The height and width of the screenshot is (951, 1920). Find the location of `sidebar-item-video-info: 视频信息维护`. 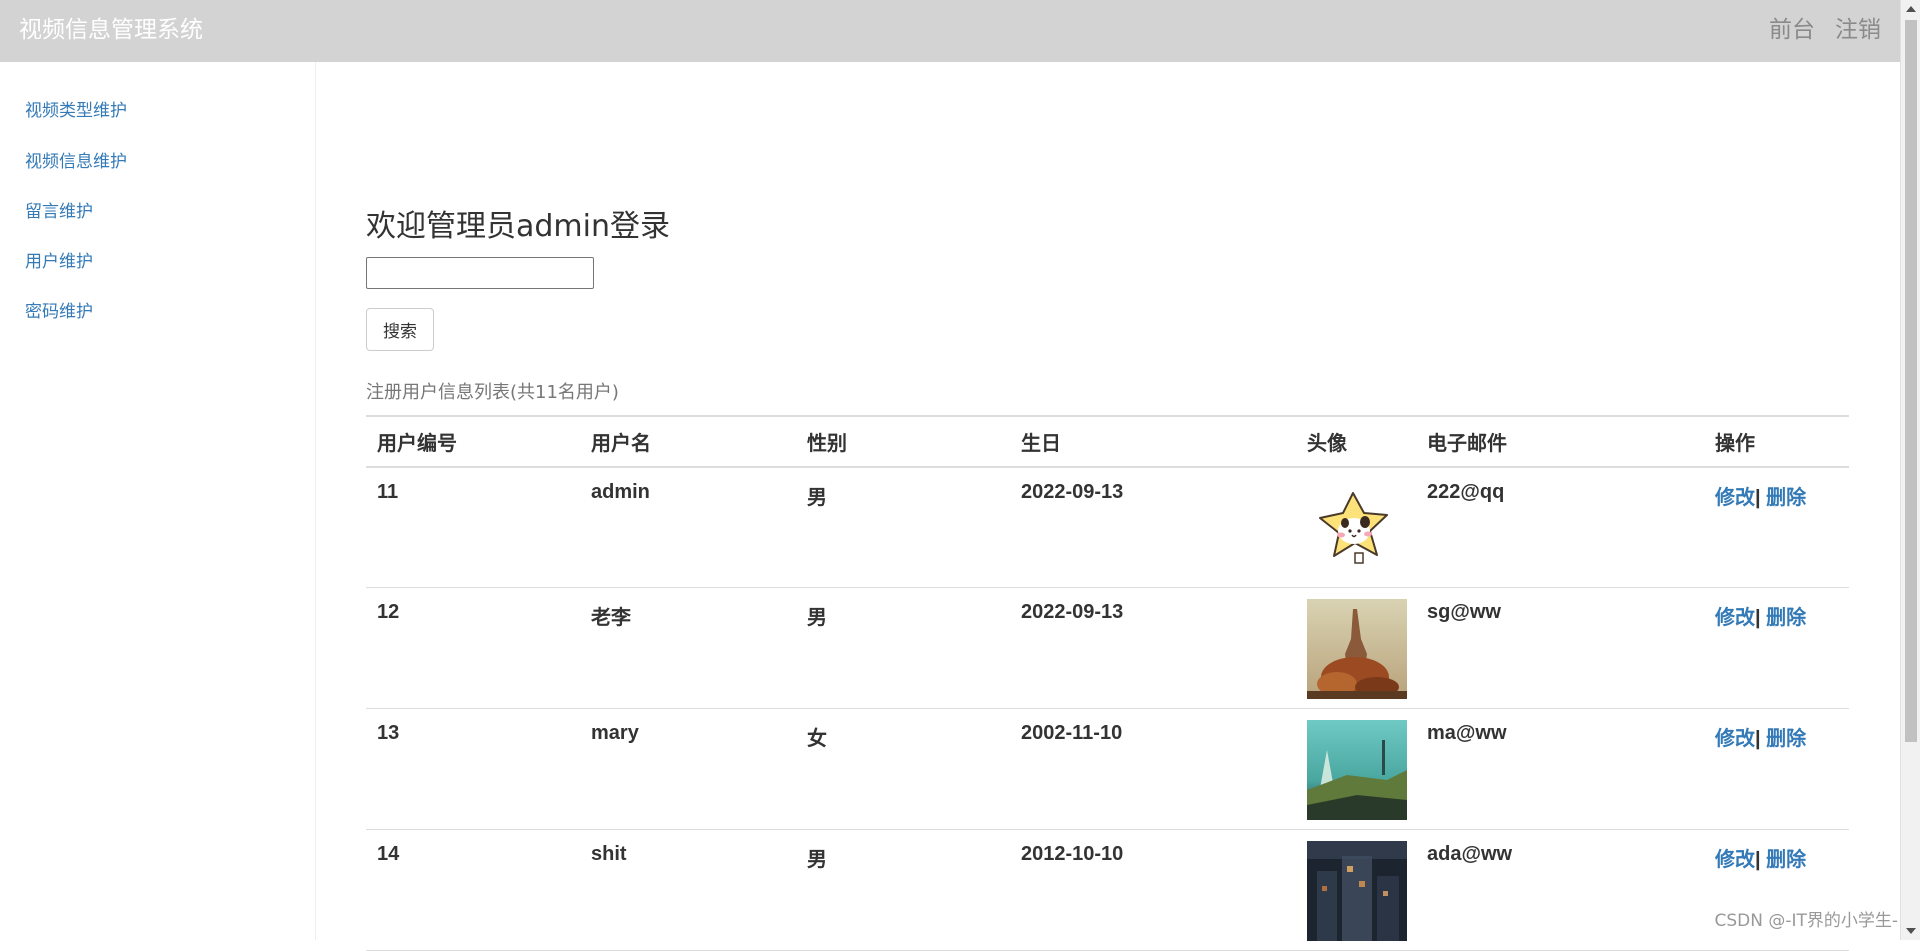

sidebar-item-video-info: 视频信息维护 is located at coordinates (76, 162).